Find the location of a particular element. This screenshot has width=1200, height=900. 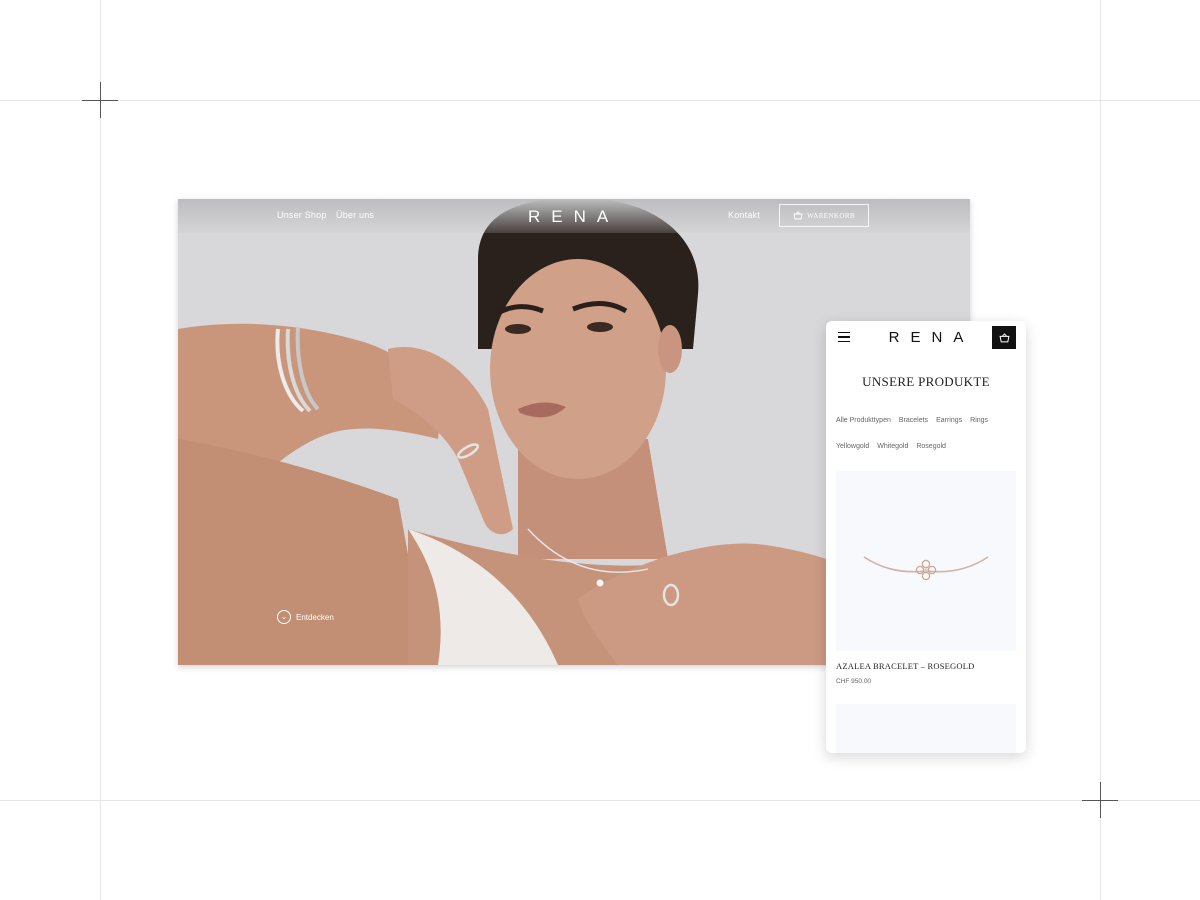

cart-button: WARENKORB is located at coordinates (824, 215).